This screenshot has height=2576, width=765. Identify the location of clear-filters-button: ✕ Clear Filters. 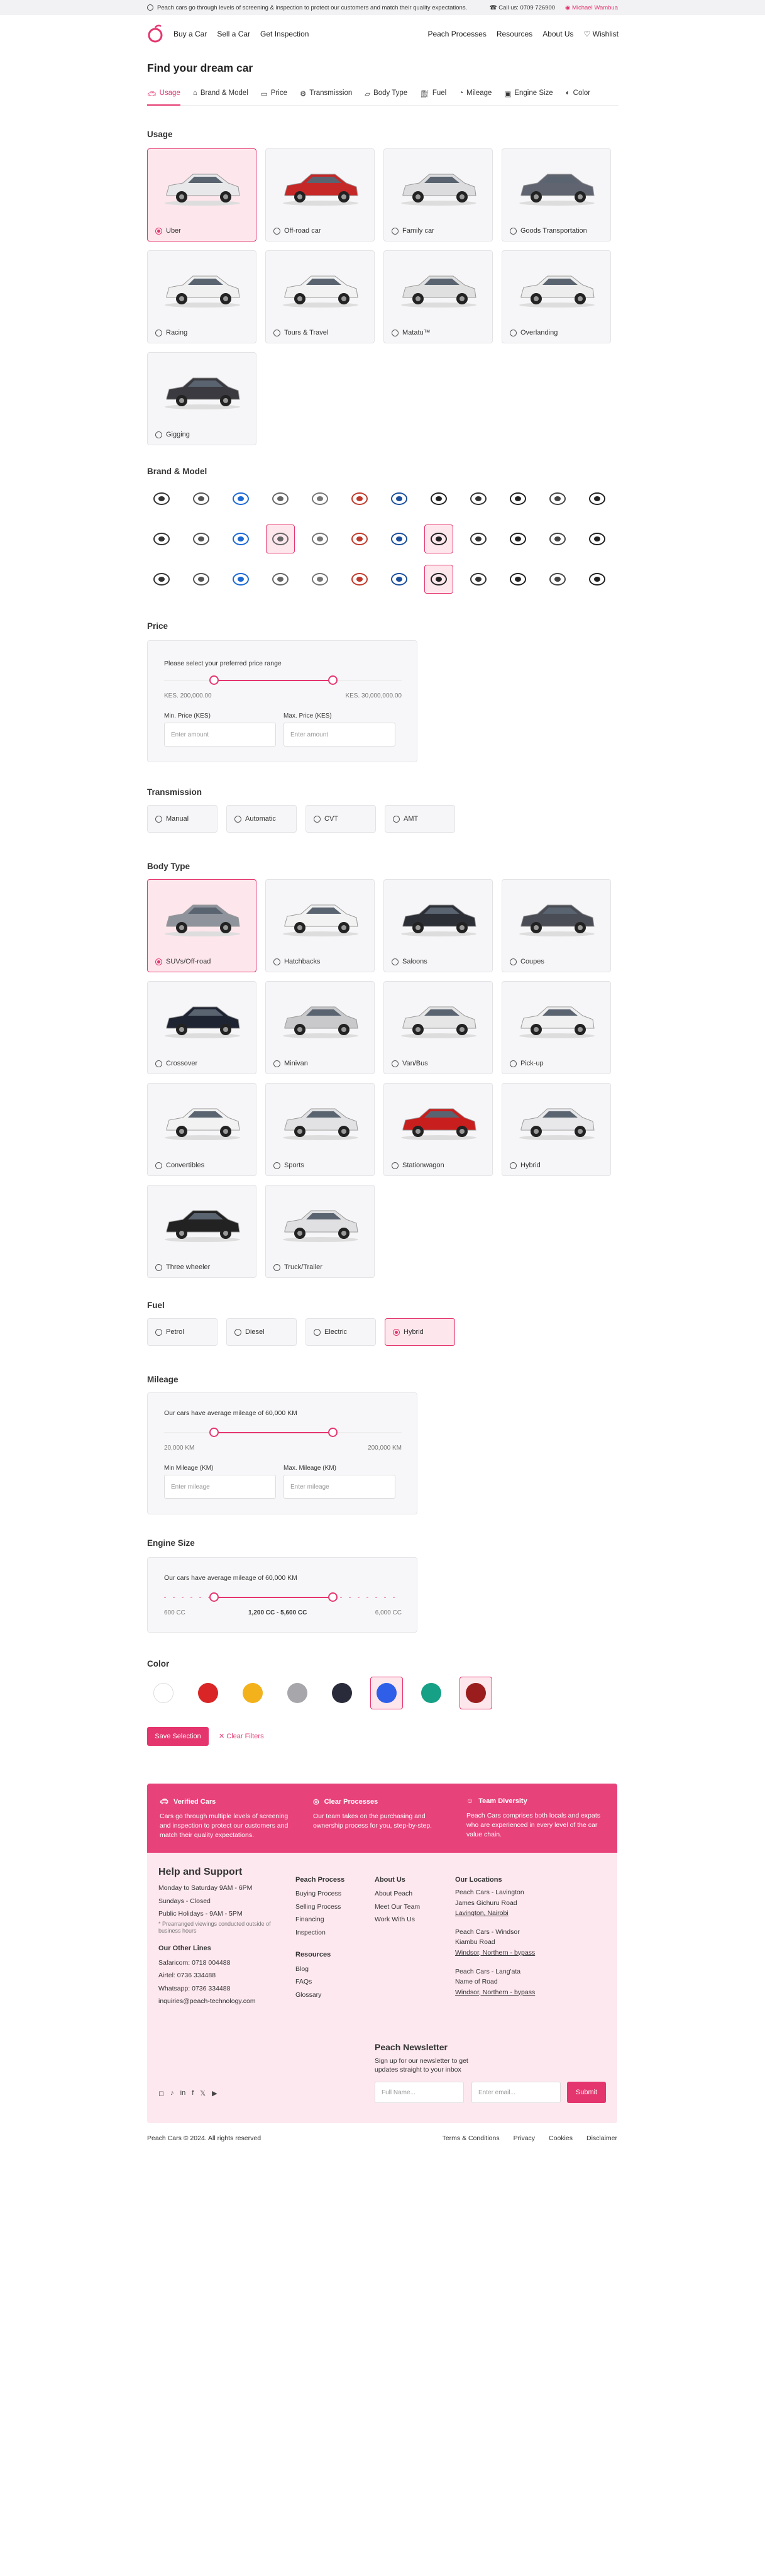
(241, 1736).